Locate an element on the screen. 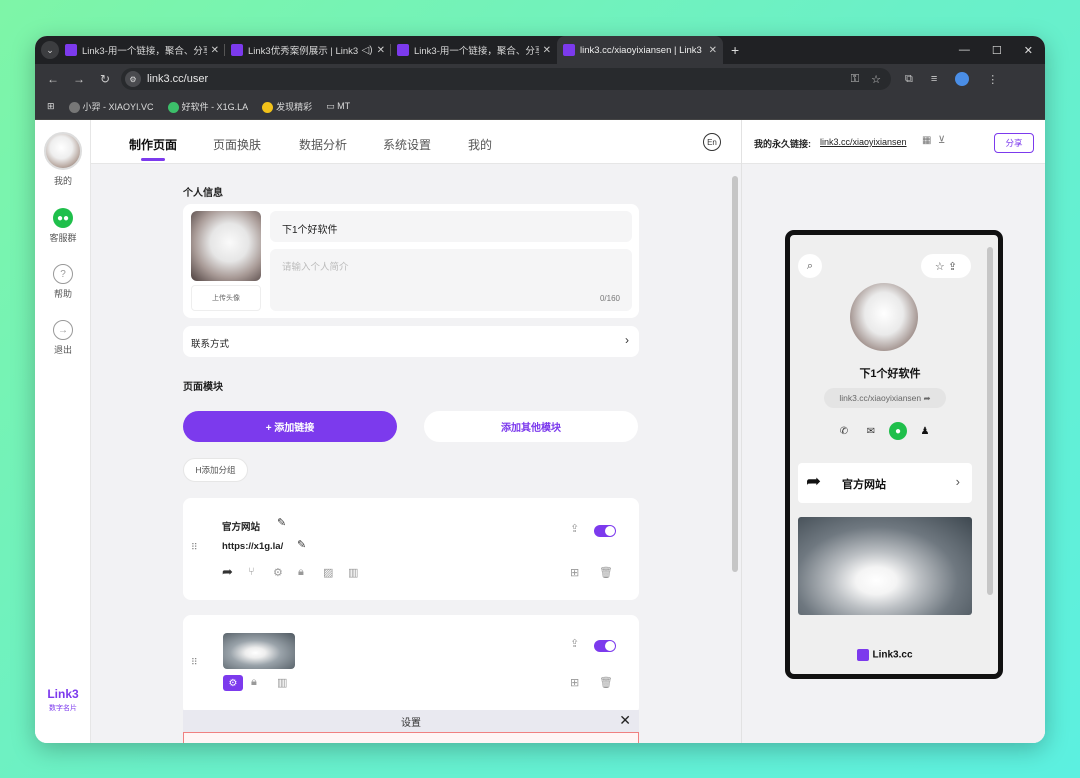 The image size is (1080, 778). tab-skin: 页面换肤 is located at coordinates (237, 144).